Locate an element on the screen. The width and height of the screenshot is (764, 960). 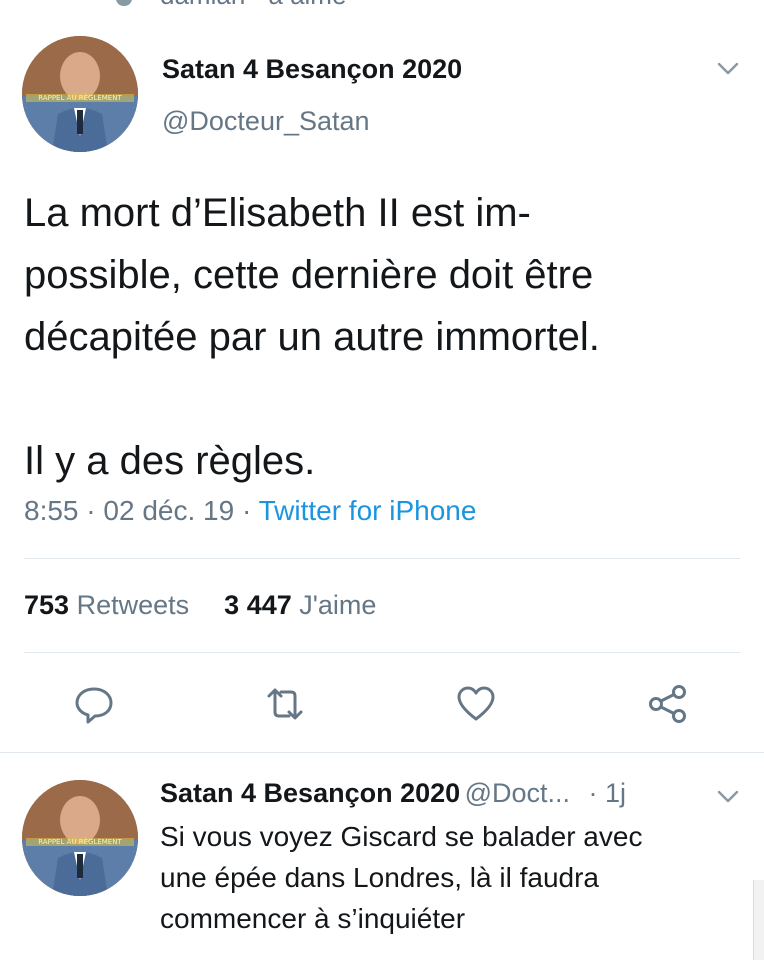
tweet-meta: 8:55 · 02 déc. 19 · Twitter for iPhone is located at coordinates (250, 510).